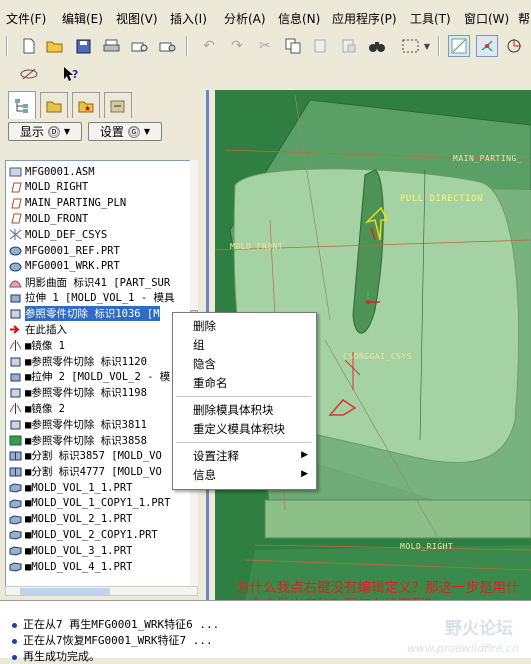 This screenshot has height=664, width=531. Describe the element at coordinates (299, 18) in the screenshot. I see `menu-info: 信息(N)` at that location.